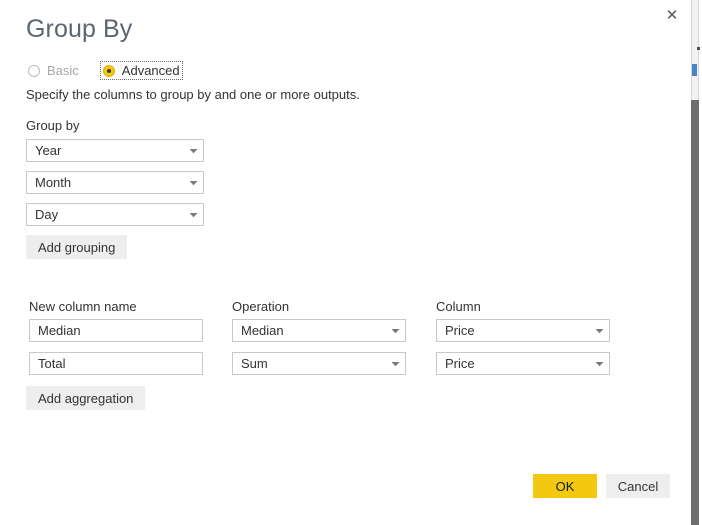 This screenshot has height=525, width=702. I want to click on radio-icon-advanced, so click(108, 70).